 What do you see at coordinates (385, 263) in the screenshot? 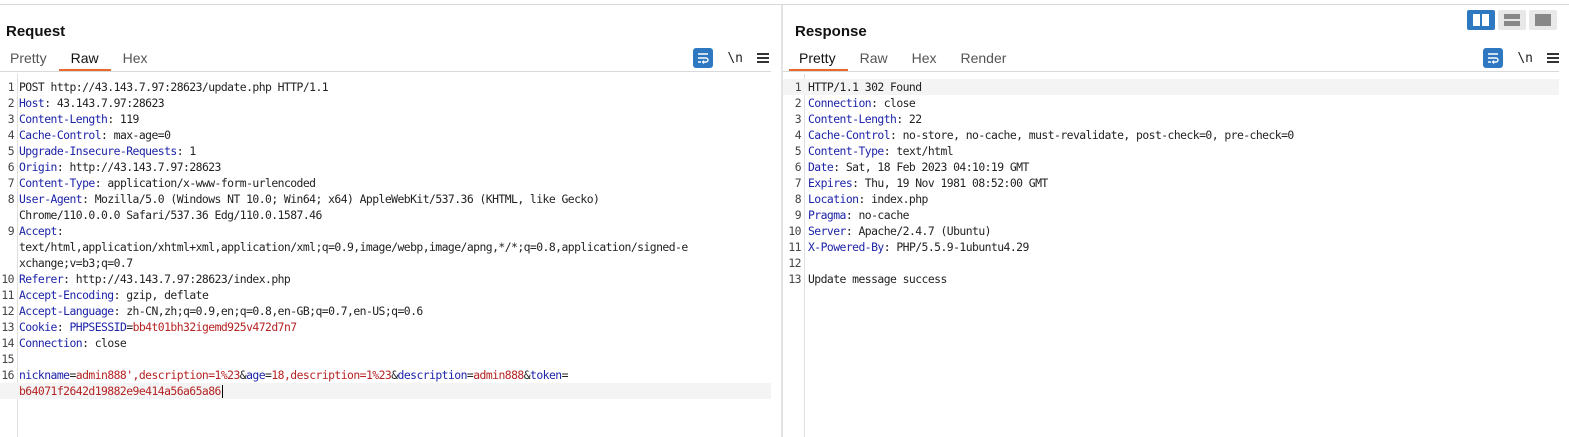
I see `editor-line: xchange;v=b3;q=0.7` at bounding box center [385, 263].